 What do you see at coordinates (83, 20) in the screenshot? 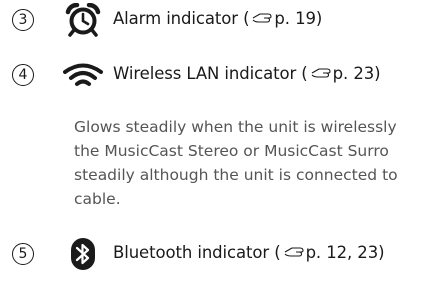
I see `alarm-clock-icon` at bounding box center [83, 20].